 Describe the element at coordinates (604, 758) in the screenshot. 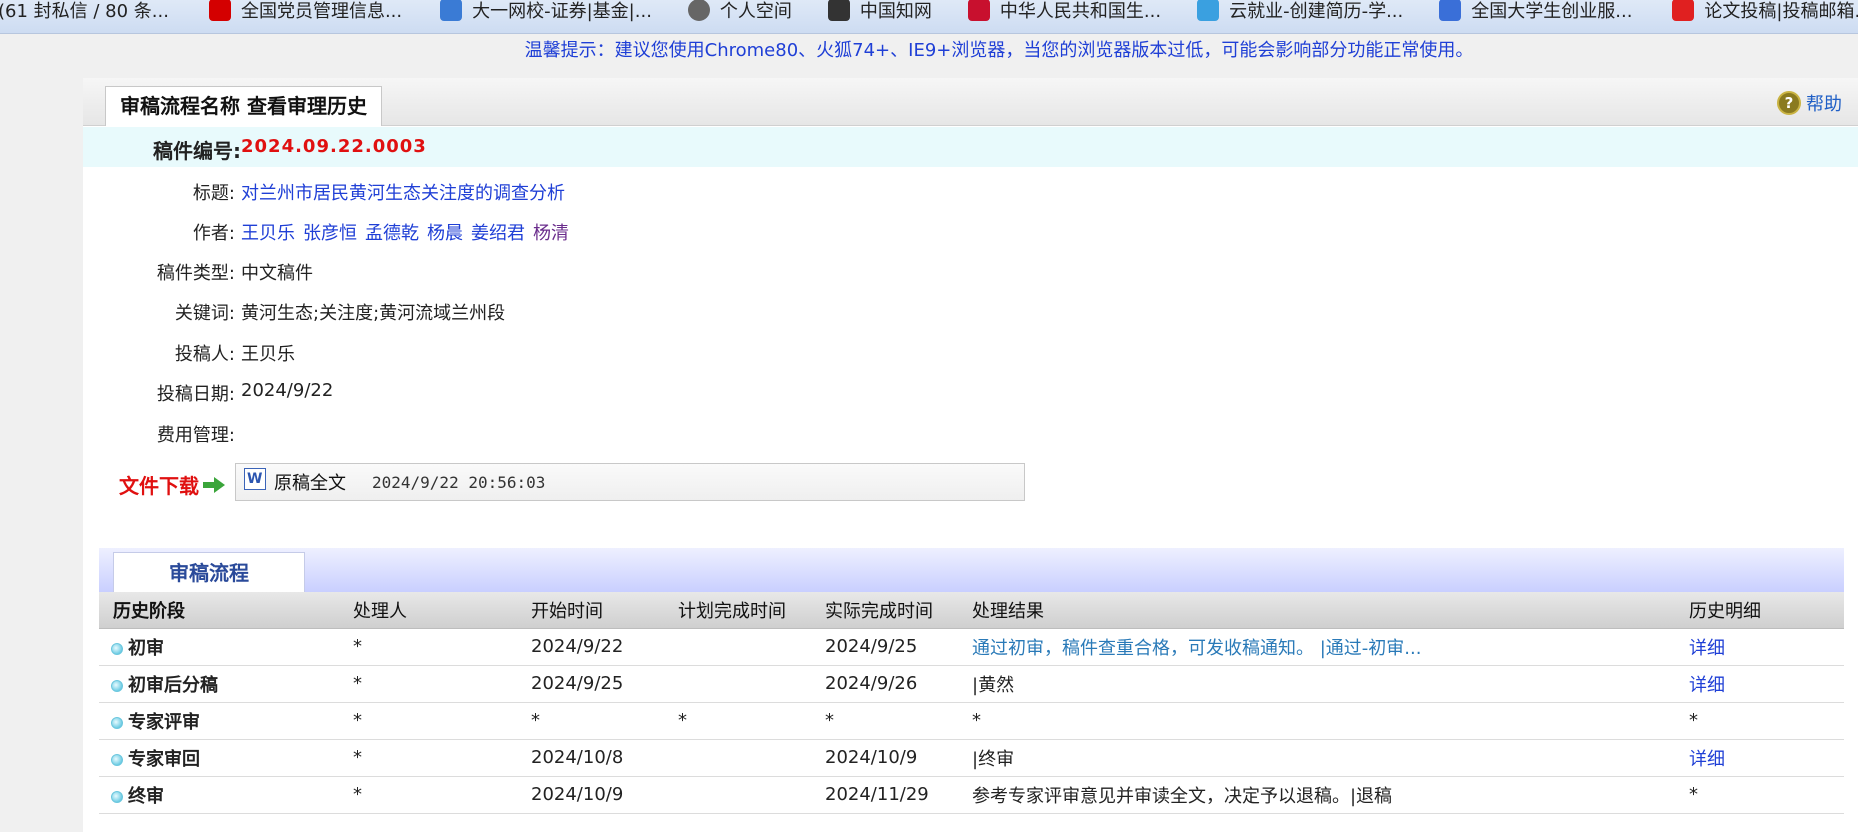

I see `start-cell: 2024/10/8` at that location.